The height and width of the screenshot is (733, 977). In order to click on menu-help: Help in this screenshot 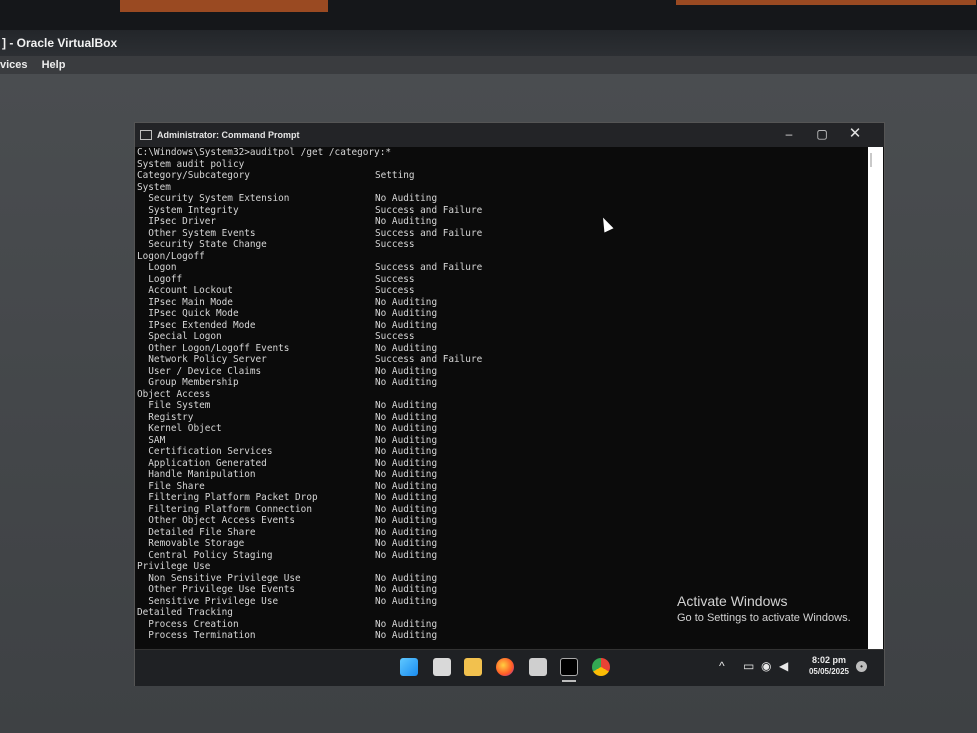, I will do `click(54, 65)`.